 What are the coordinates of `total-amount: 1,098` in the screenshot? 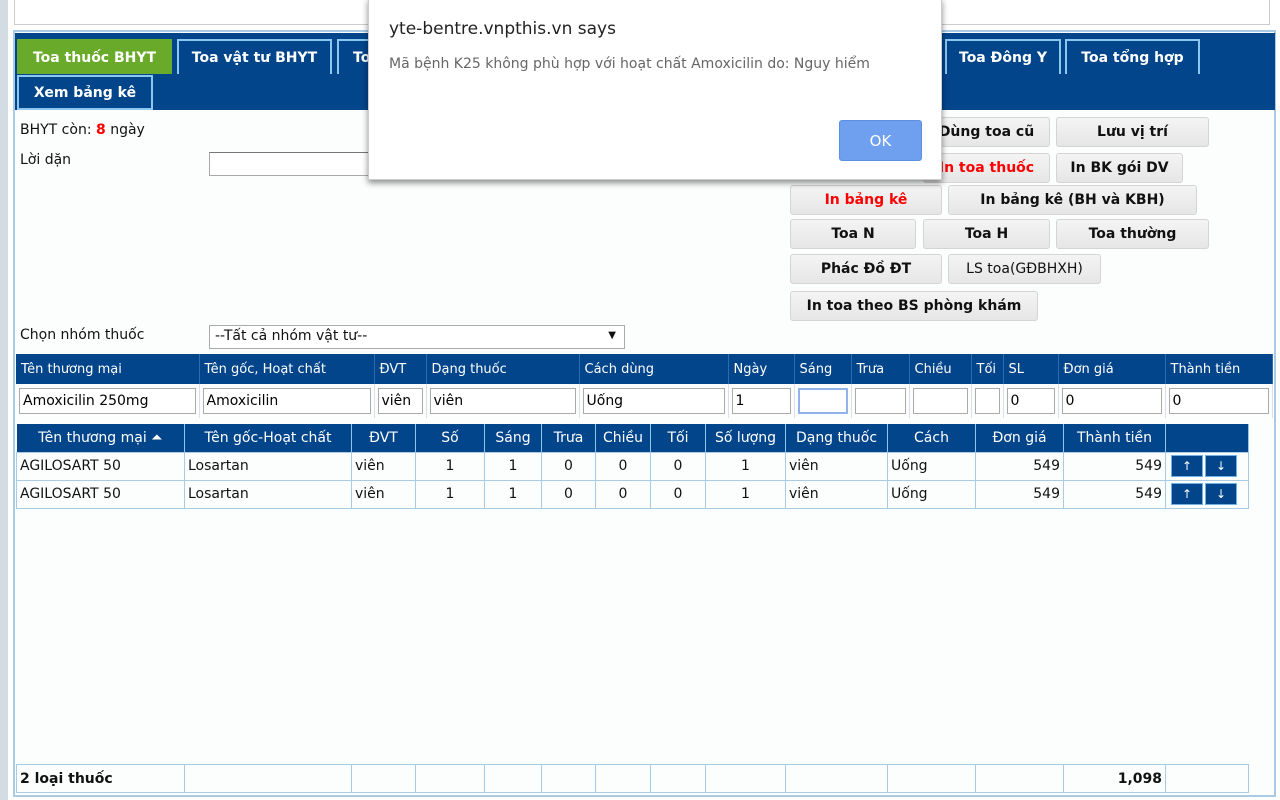 It's located at (1114, 778).